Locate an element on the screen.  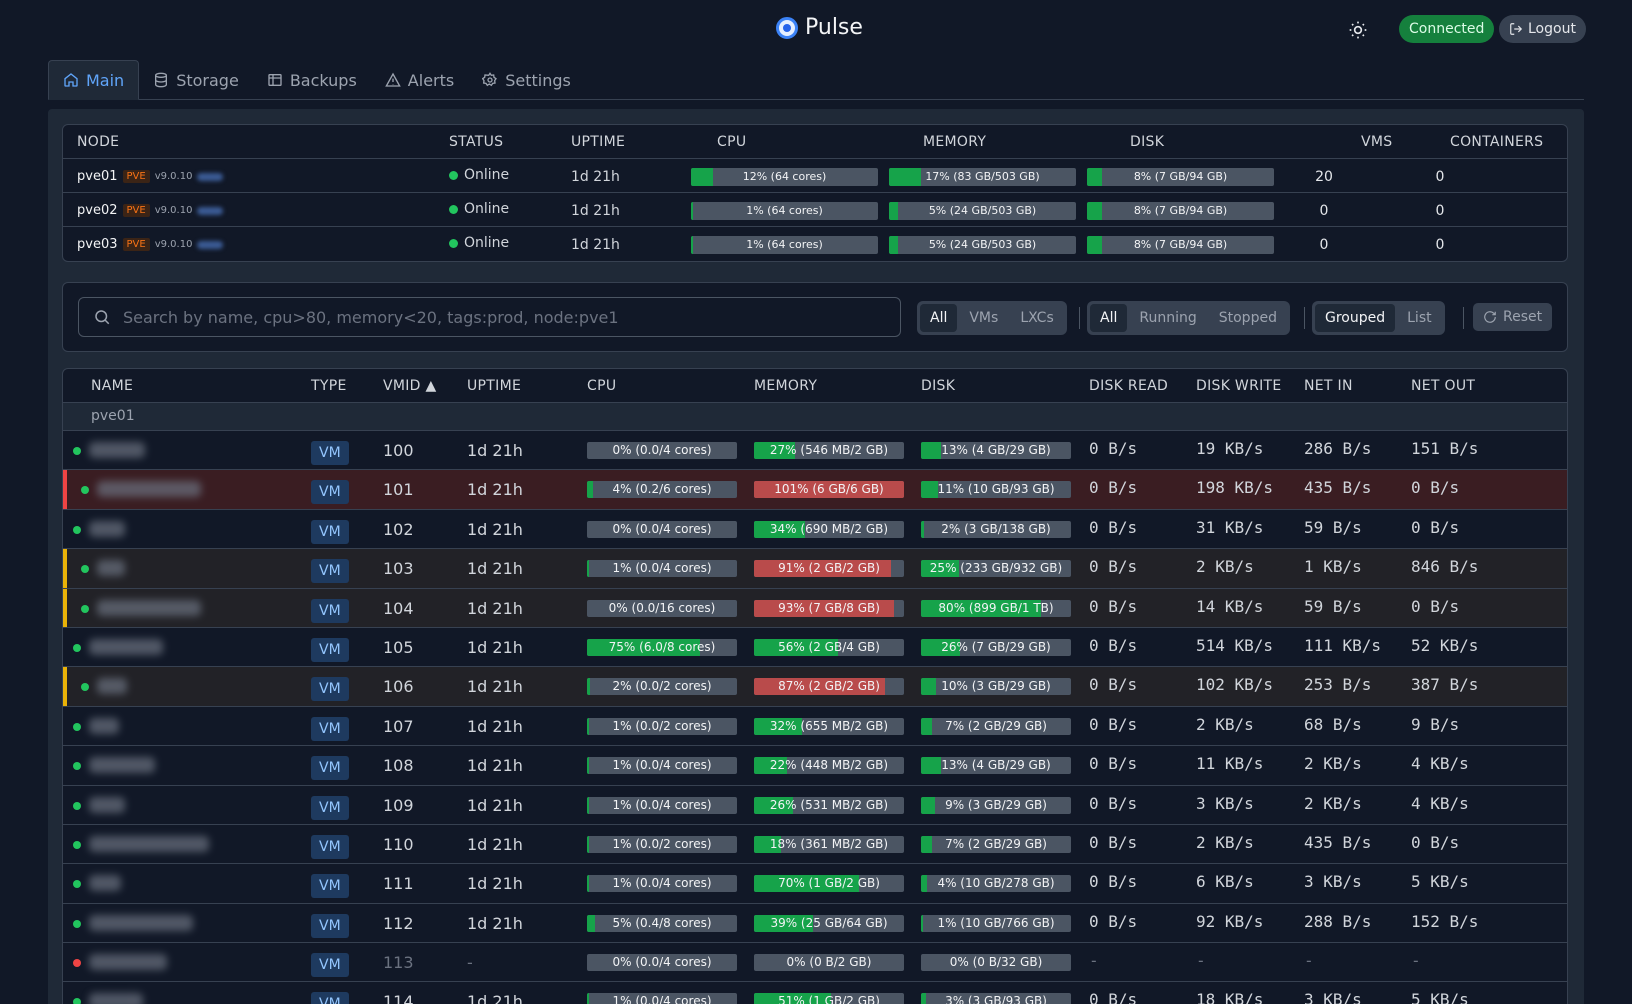
col-disk-write: DISK WRITE is located at coordinates (1239, 386).